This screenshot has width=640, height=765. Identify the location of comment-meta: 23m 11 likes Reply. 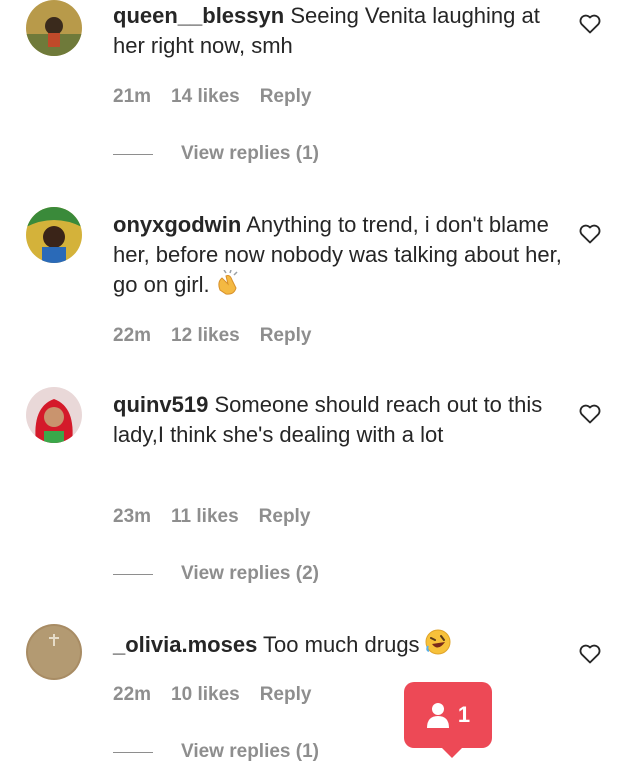
(211, 517).